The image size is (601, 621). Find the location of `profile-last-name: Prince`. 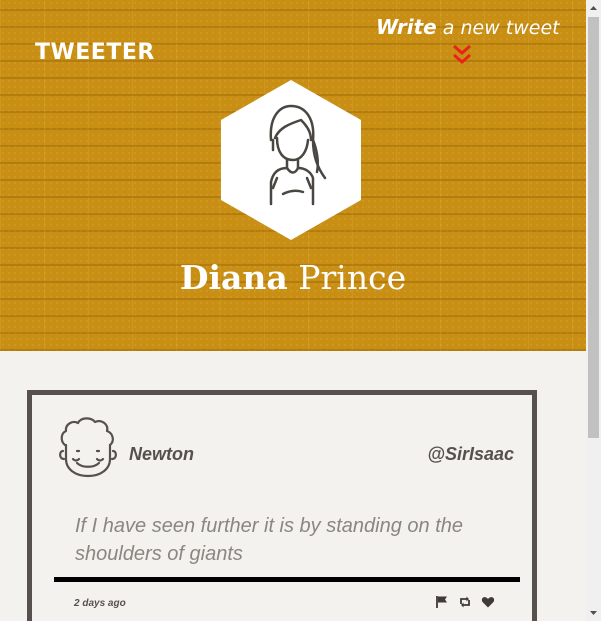

profile-last-name: Prince is located at coordinates (347, 277).